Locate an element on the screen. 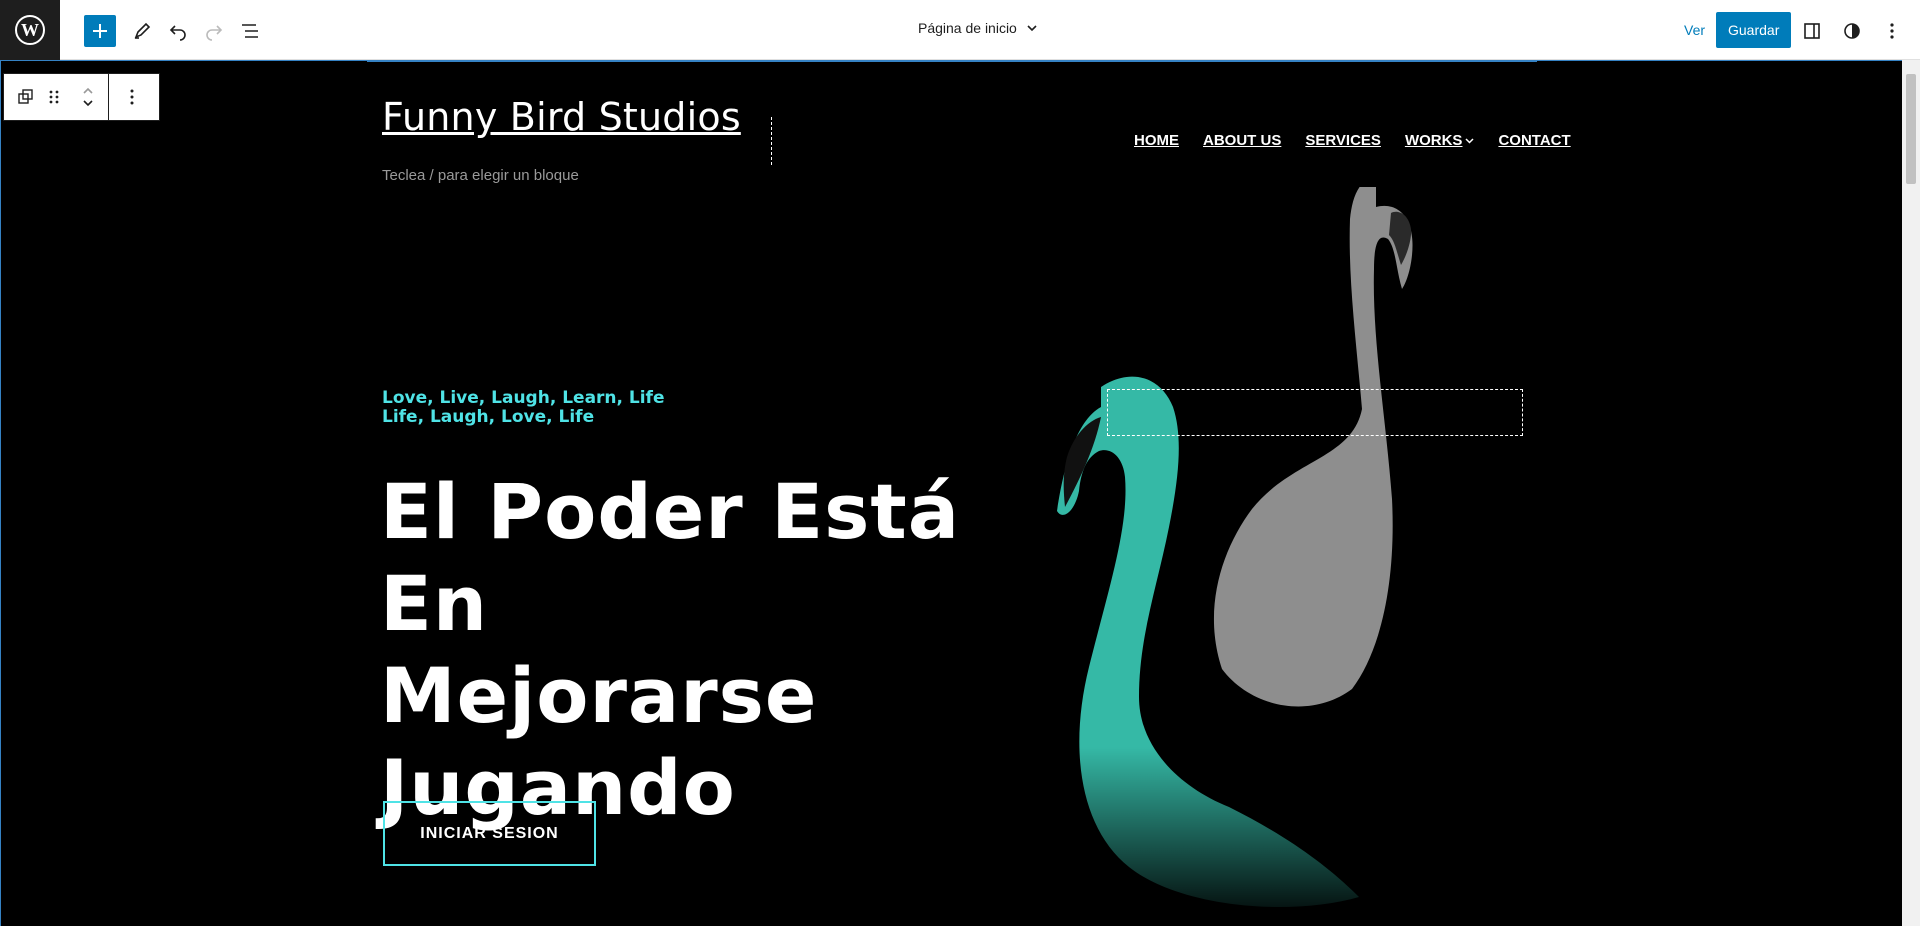 The width and height of the screenshot is (1920, 926). move-up-down-icon is located at coordinates (88, 97).